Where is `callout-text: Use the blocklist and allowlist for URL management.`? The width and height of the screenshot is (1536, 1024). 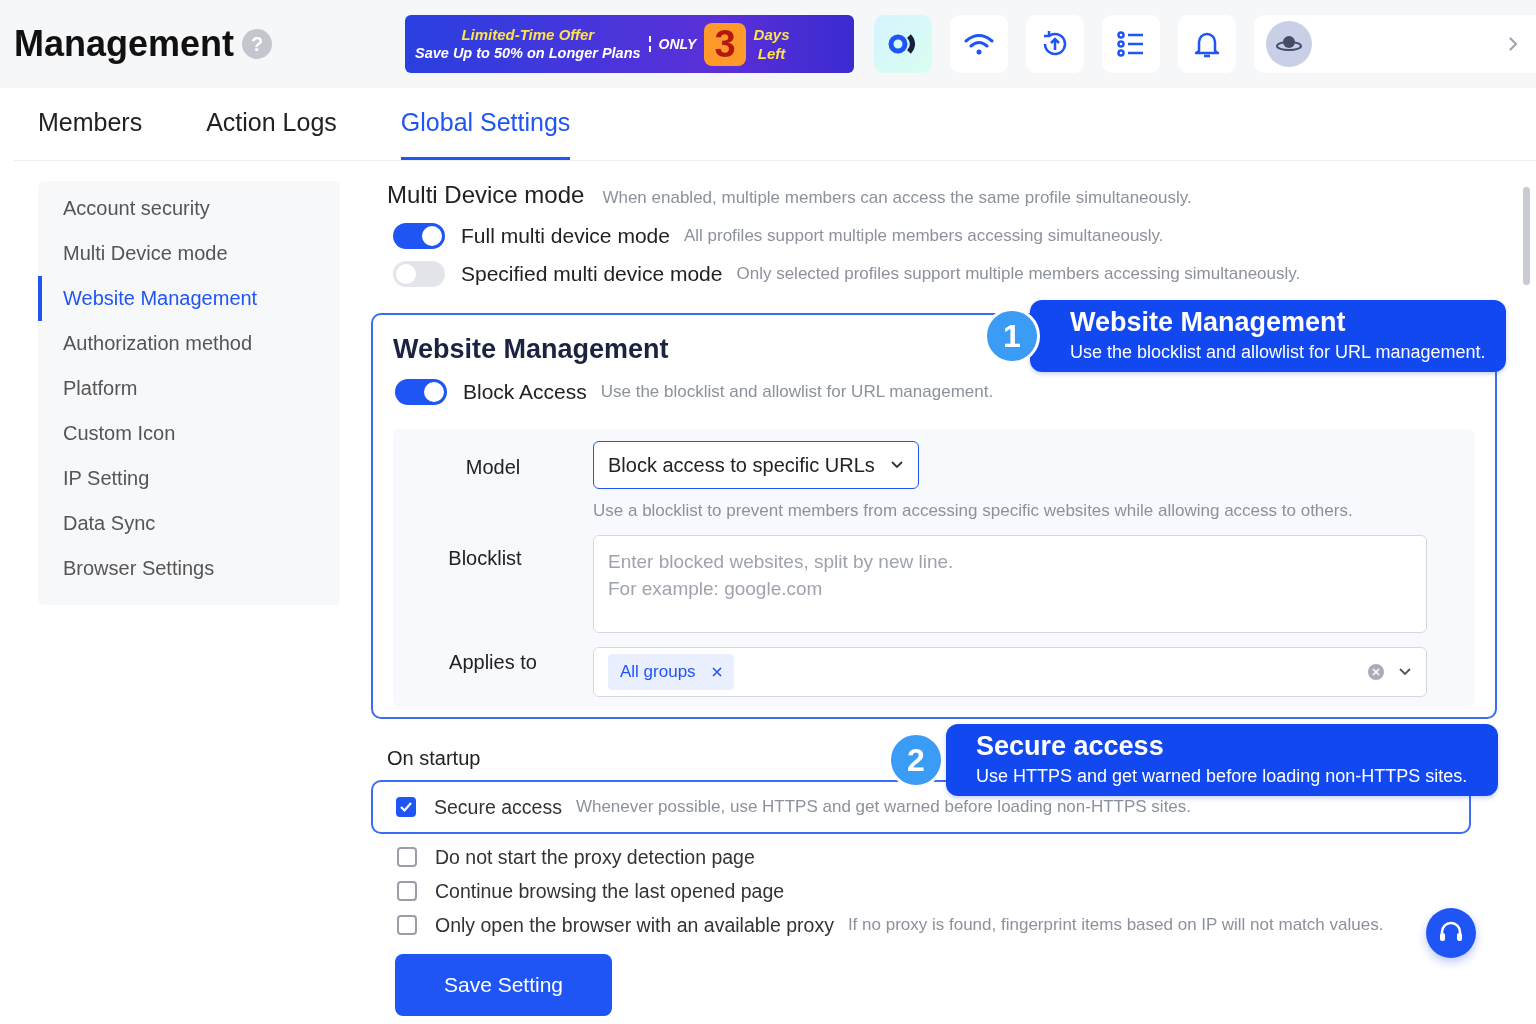 callout-text: Use the blocklist and allowlist for URL management. is located at coordinates (1278, 352).